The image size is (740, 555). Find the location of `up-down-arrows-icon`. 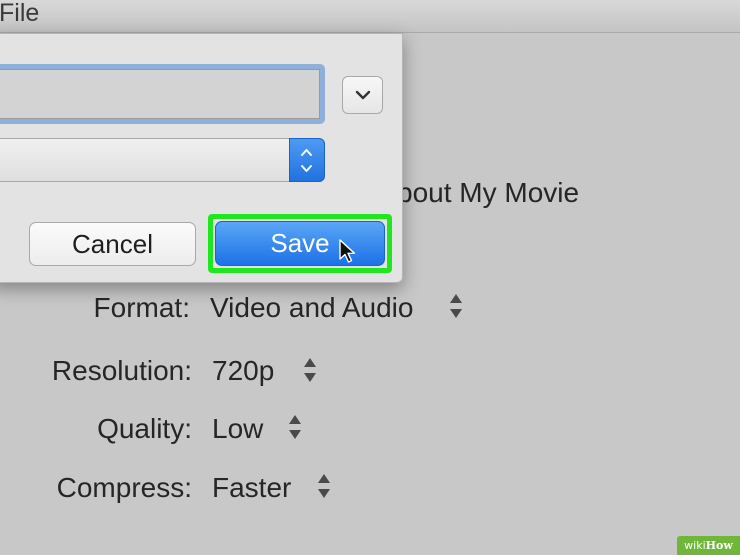

up-down-arrows-icon is located at coordinates (307, 160).